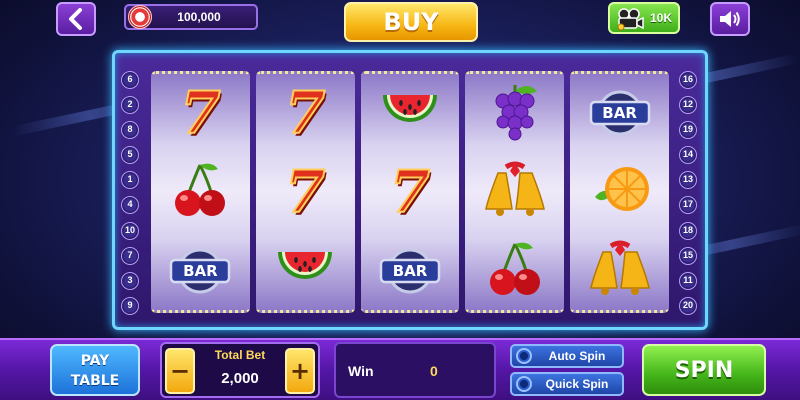  Describe the element at coordinates (130, 280) in the screenshot. I see `payline-number: 3` at that location.